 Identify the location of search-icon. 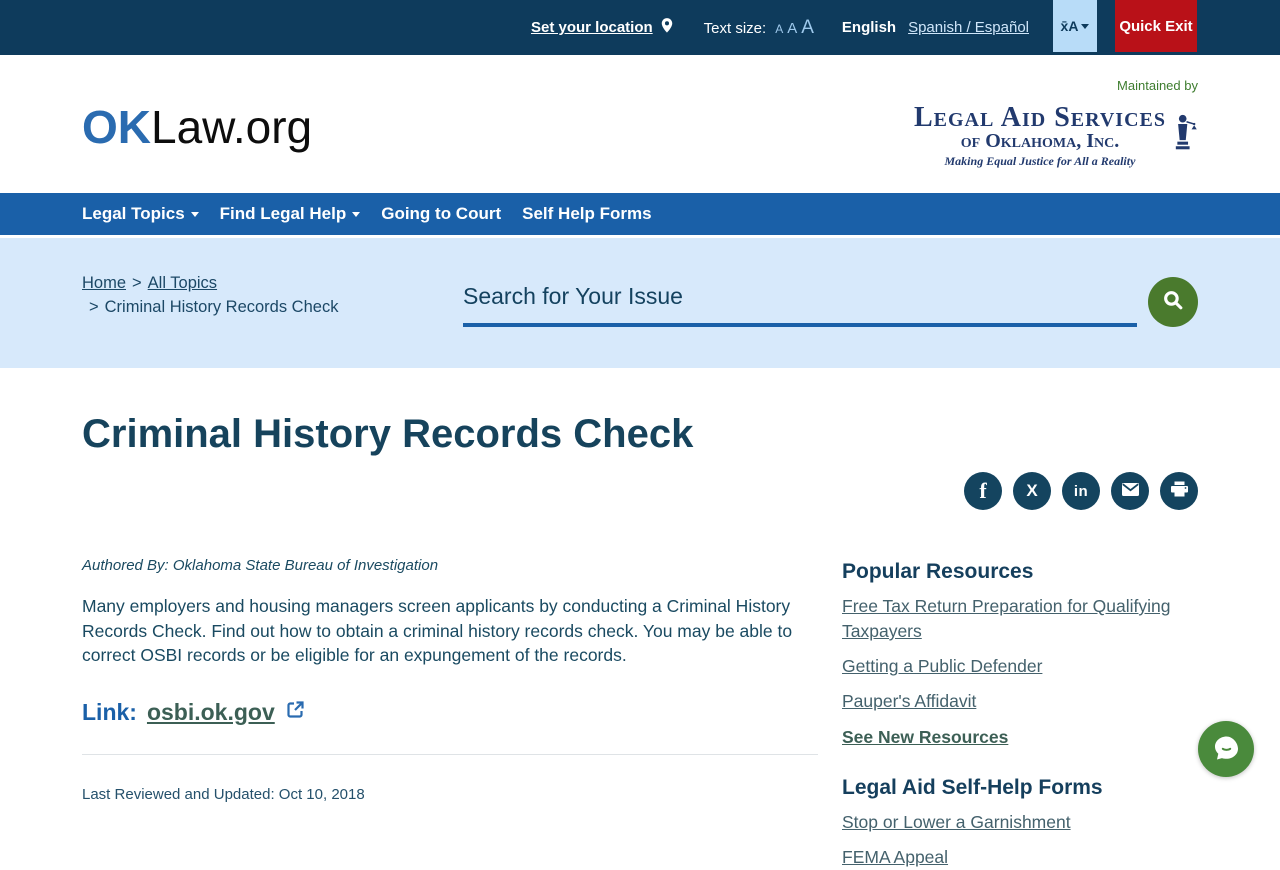
(1173, 302).